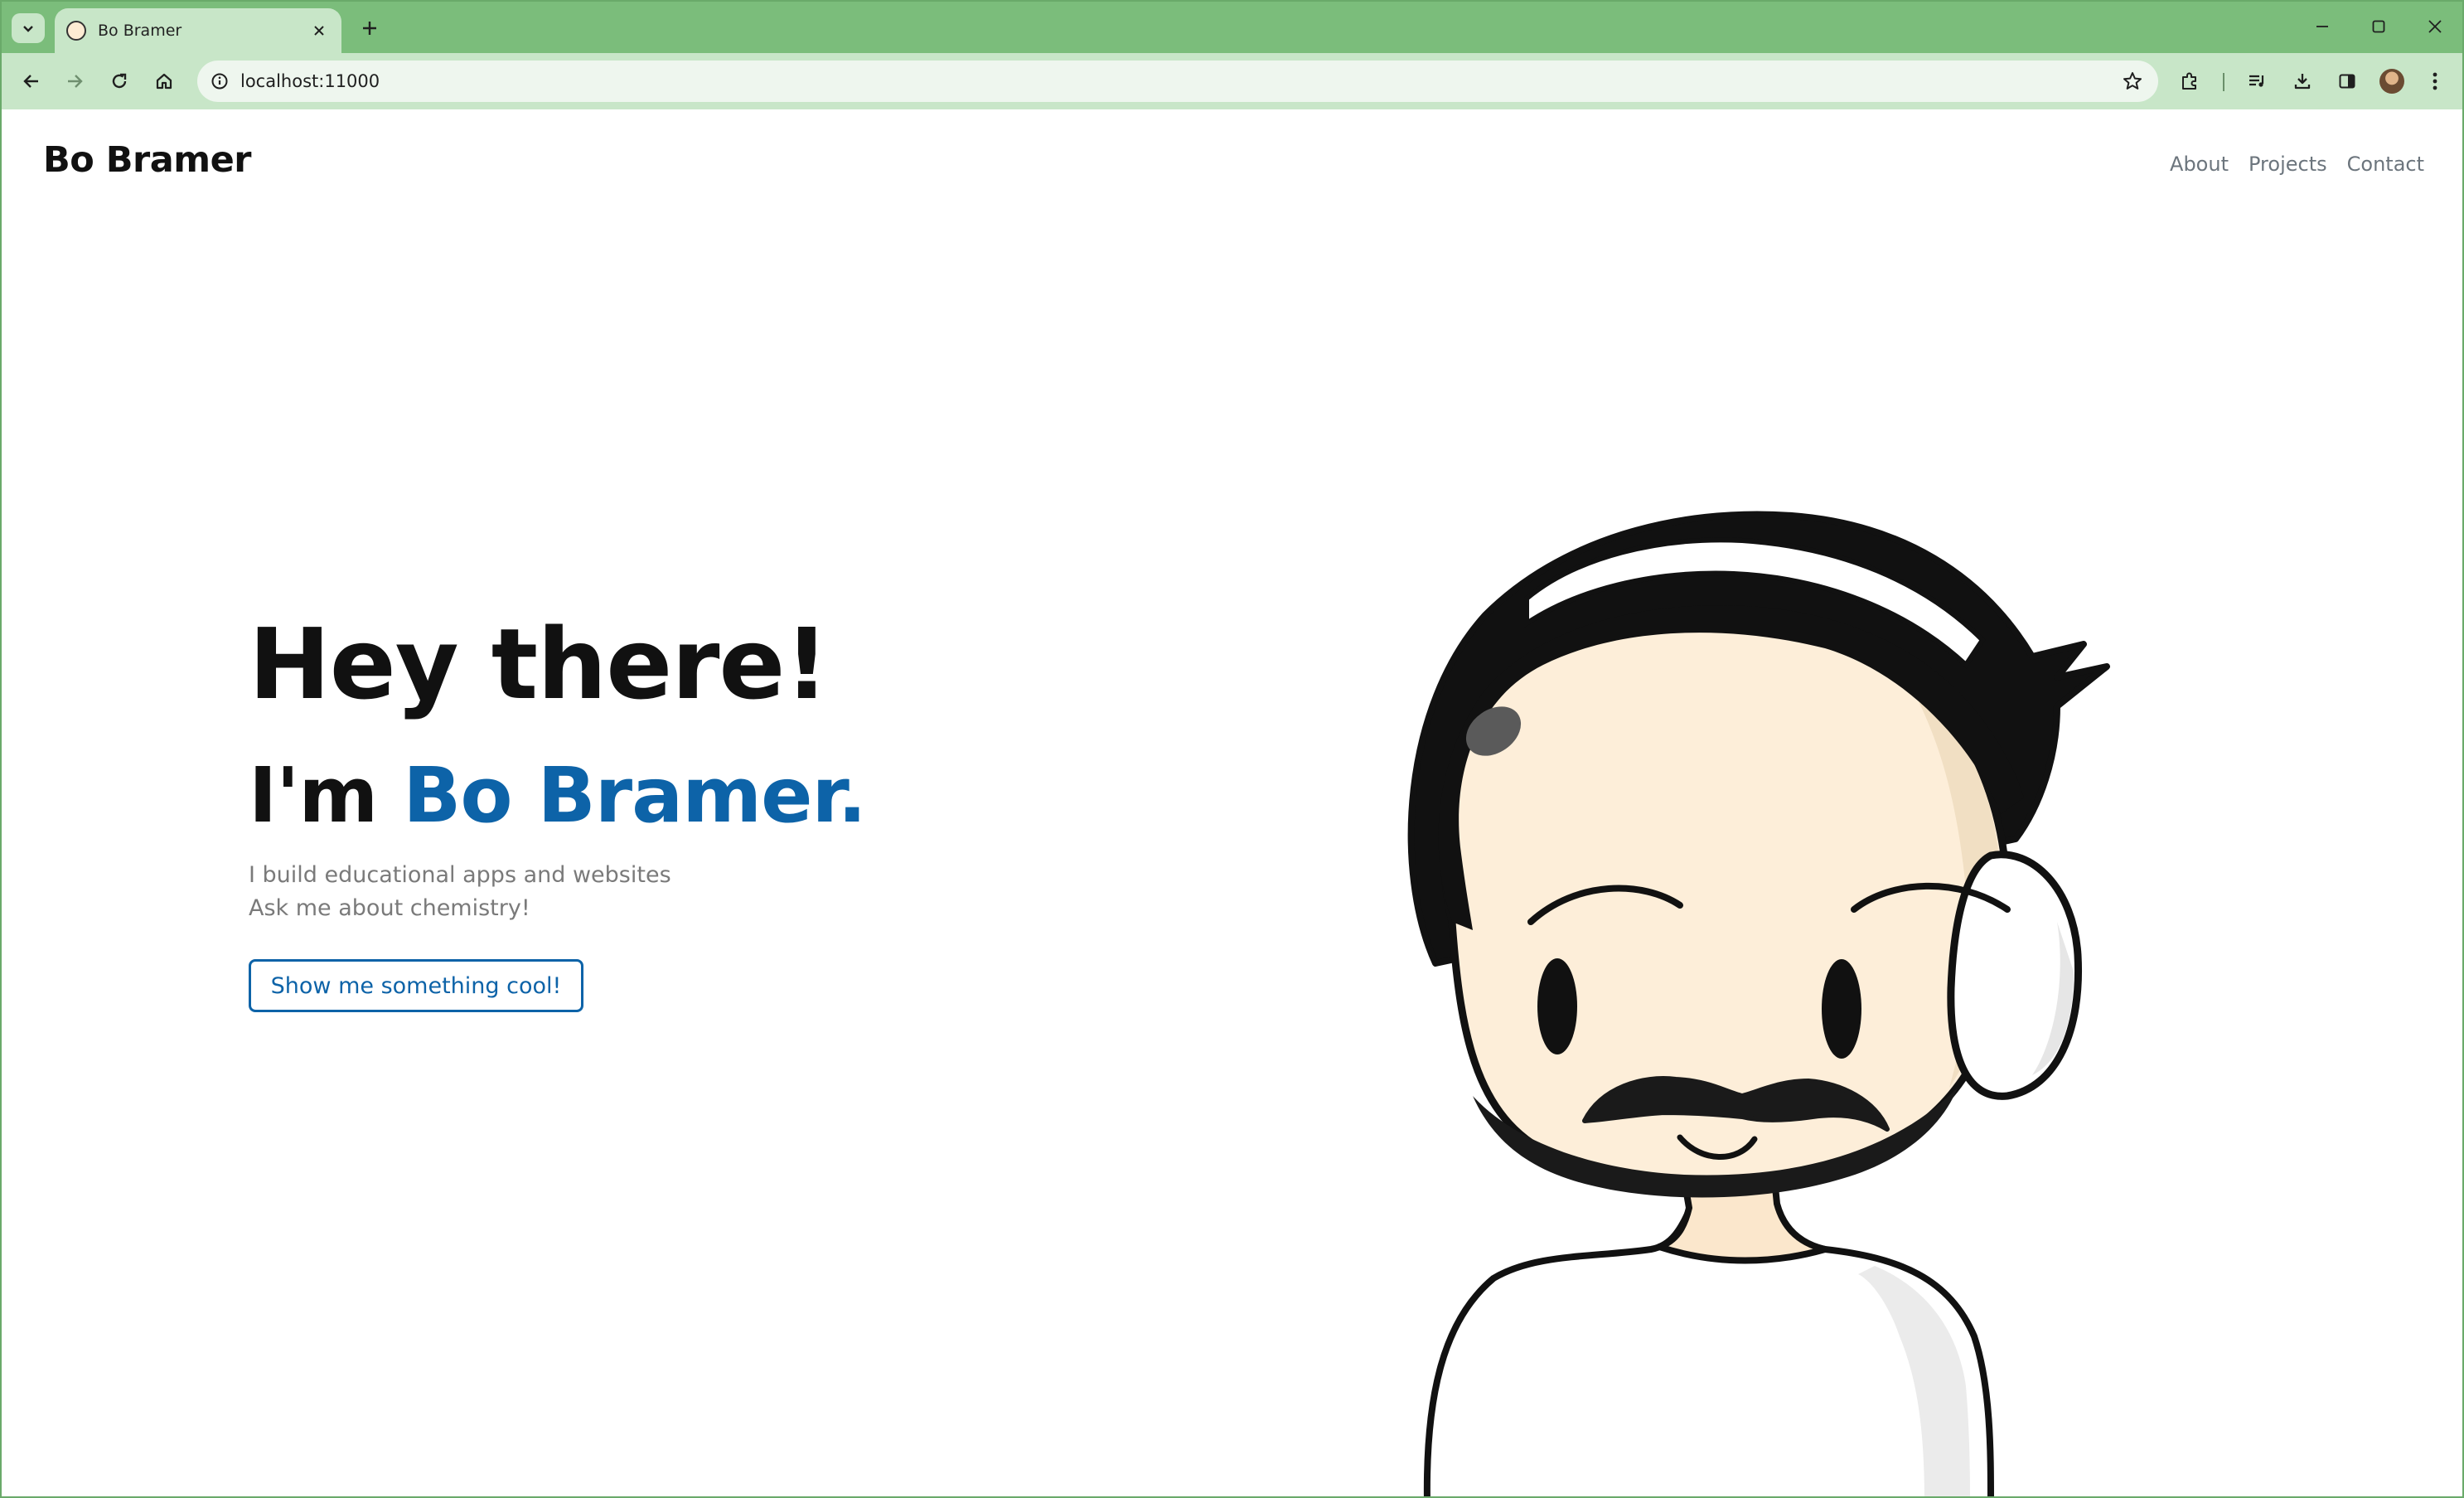 The width and height of the screenshot is (2464, 1498). I want to click on avatar, so click(2391, 81).